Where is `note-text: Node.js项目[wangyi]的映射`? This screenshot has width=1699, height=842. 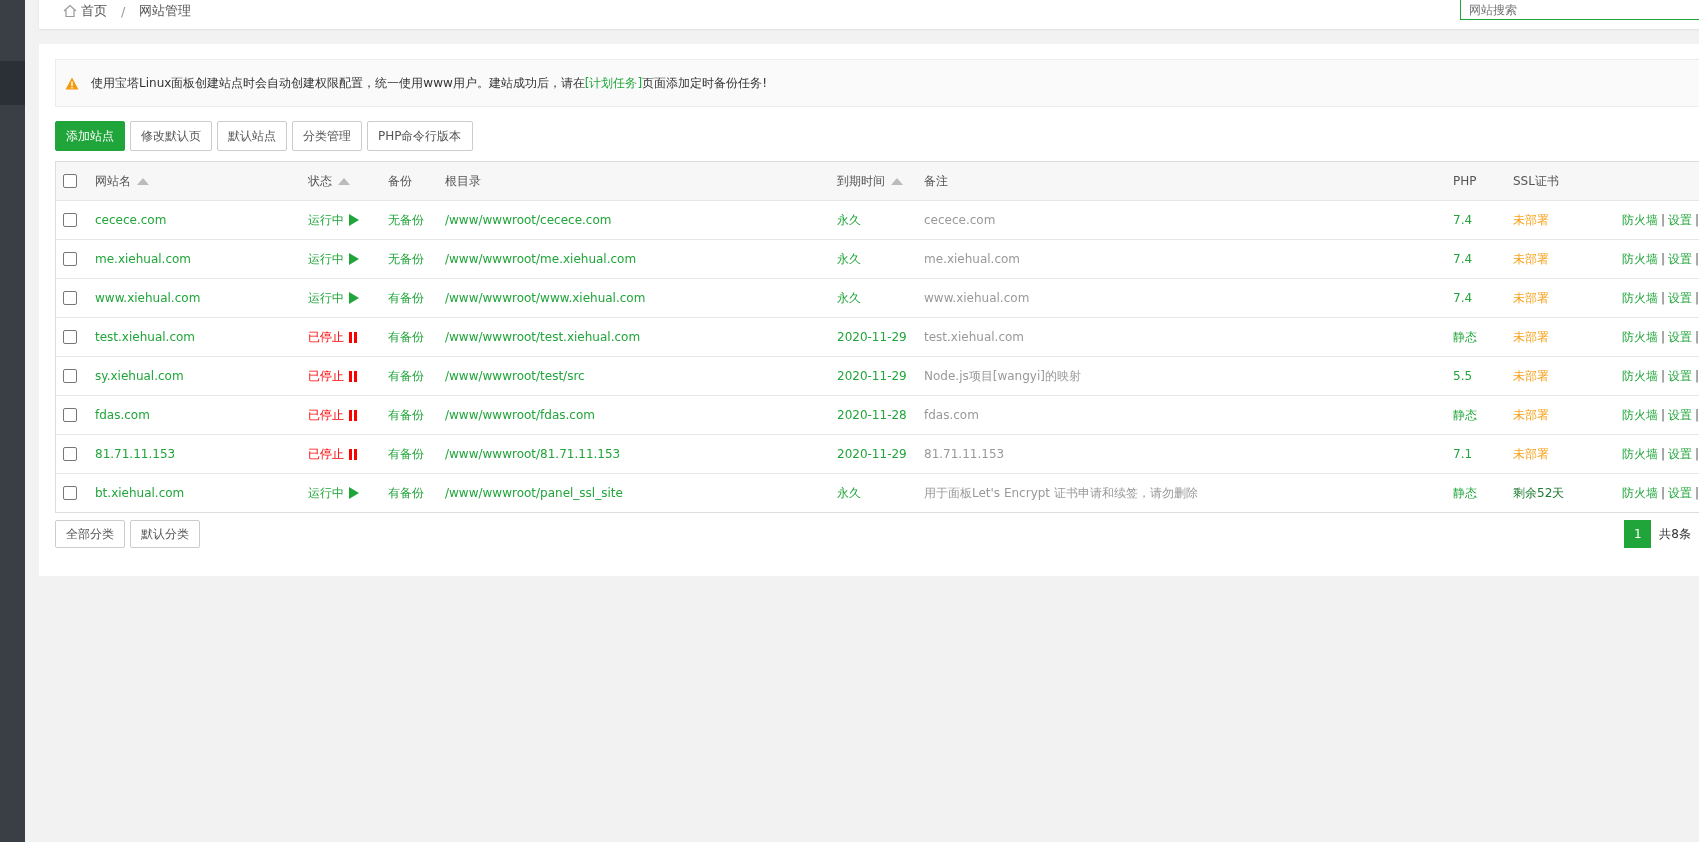 note-text: Node.js项目[wangyi]的映射 is located at coordinates (1002, 376).